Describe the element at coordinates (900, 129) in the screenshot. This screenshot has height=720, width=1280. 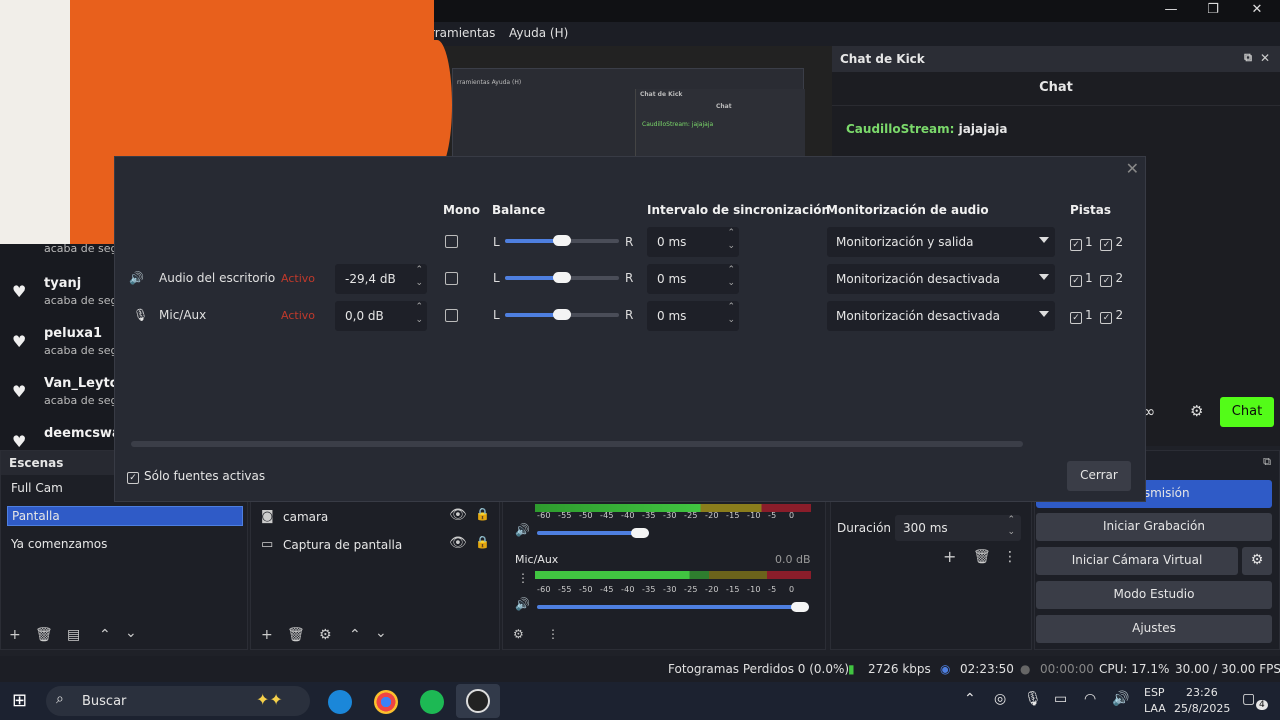
I see `chat-message-user: CaudilloStream:` at that location.